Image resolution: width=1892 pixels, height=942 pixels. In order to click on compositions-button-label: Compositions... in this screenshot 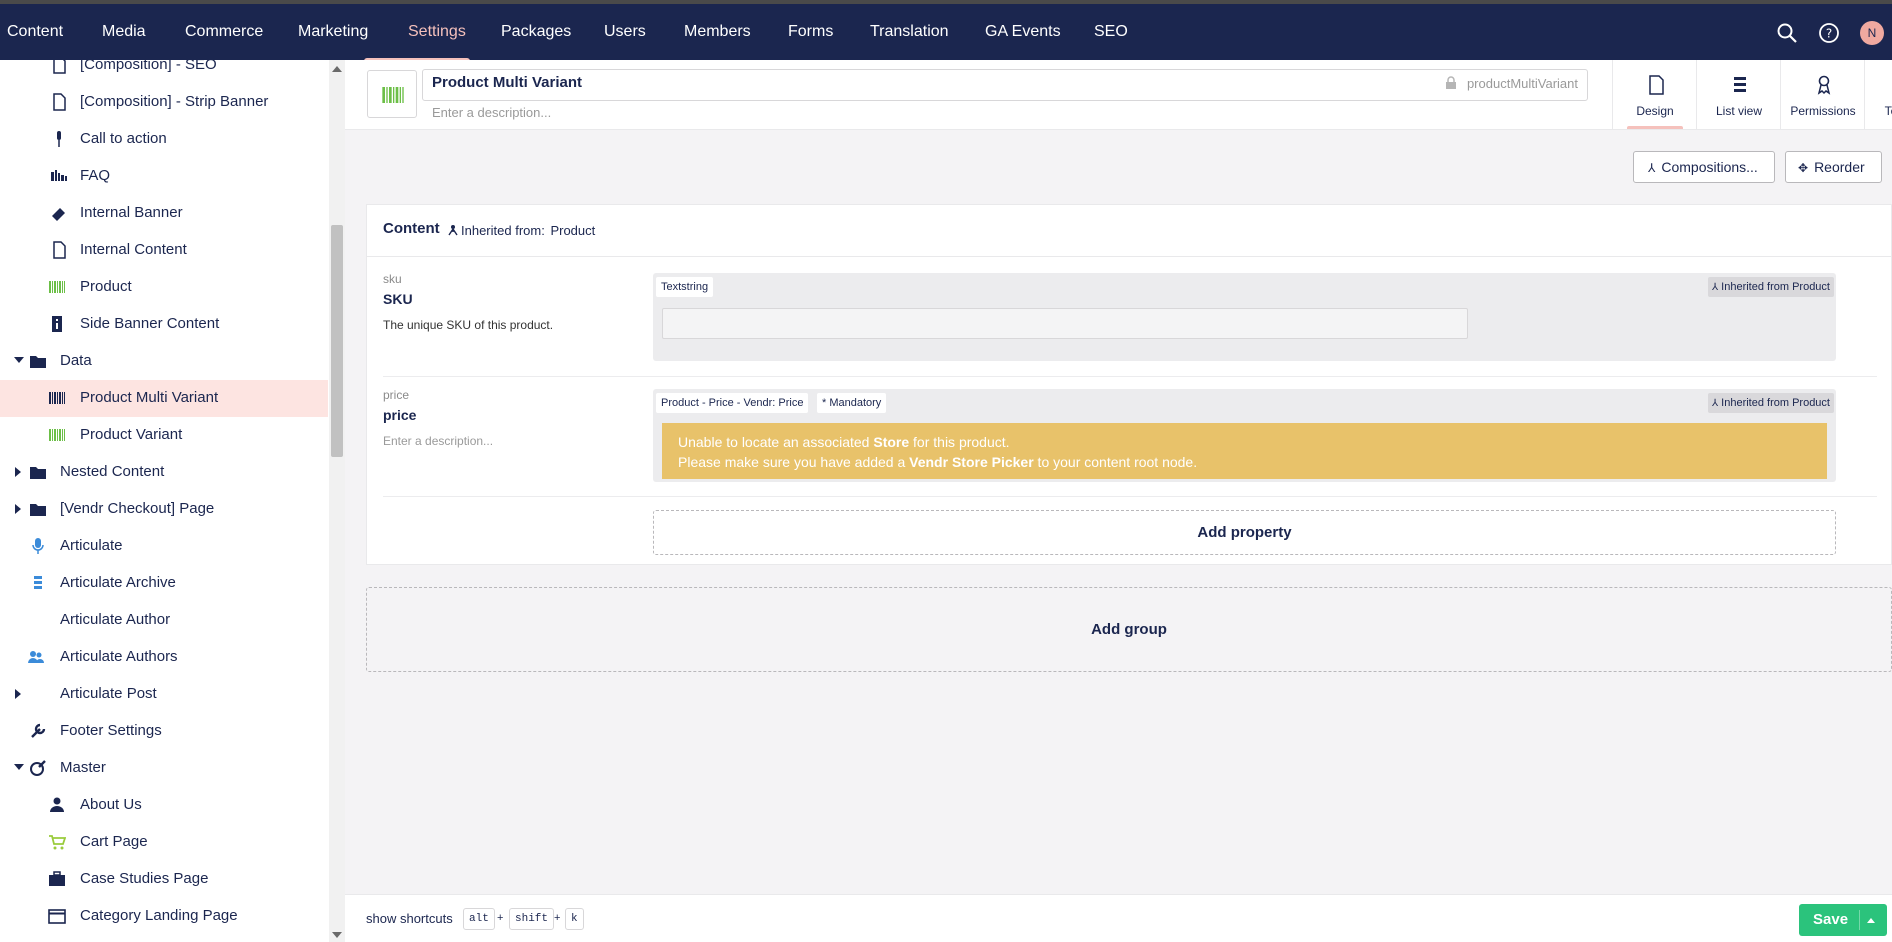, I will do `click(1709, 167)`.